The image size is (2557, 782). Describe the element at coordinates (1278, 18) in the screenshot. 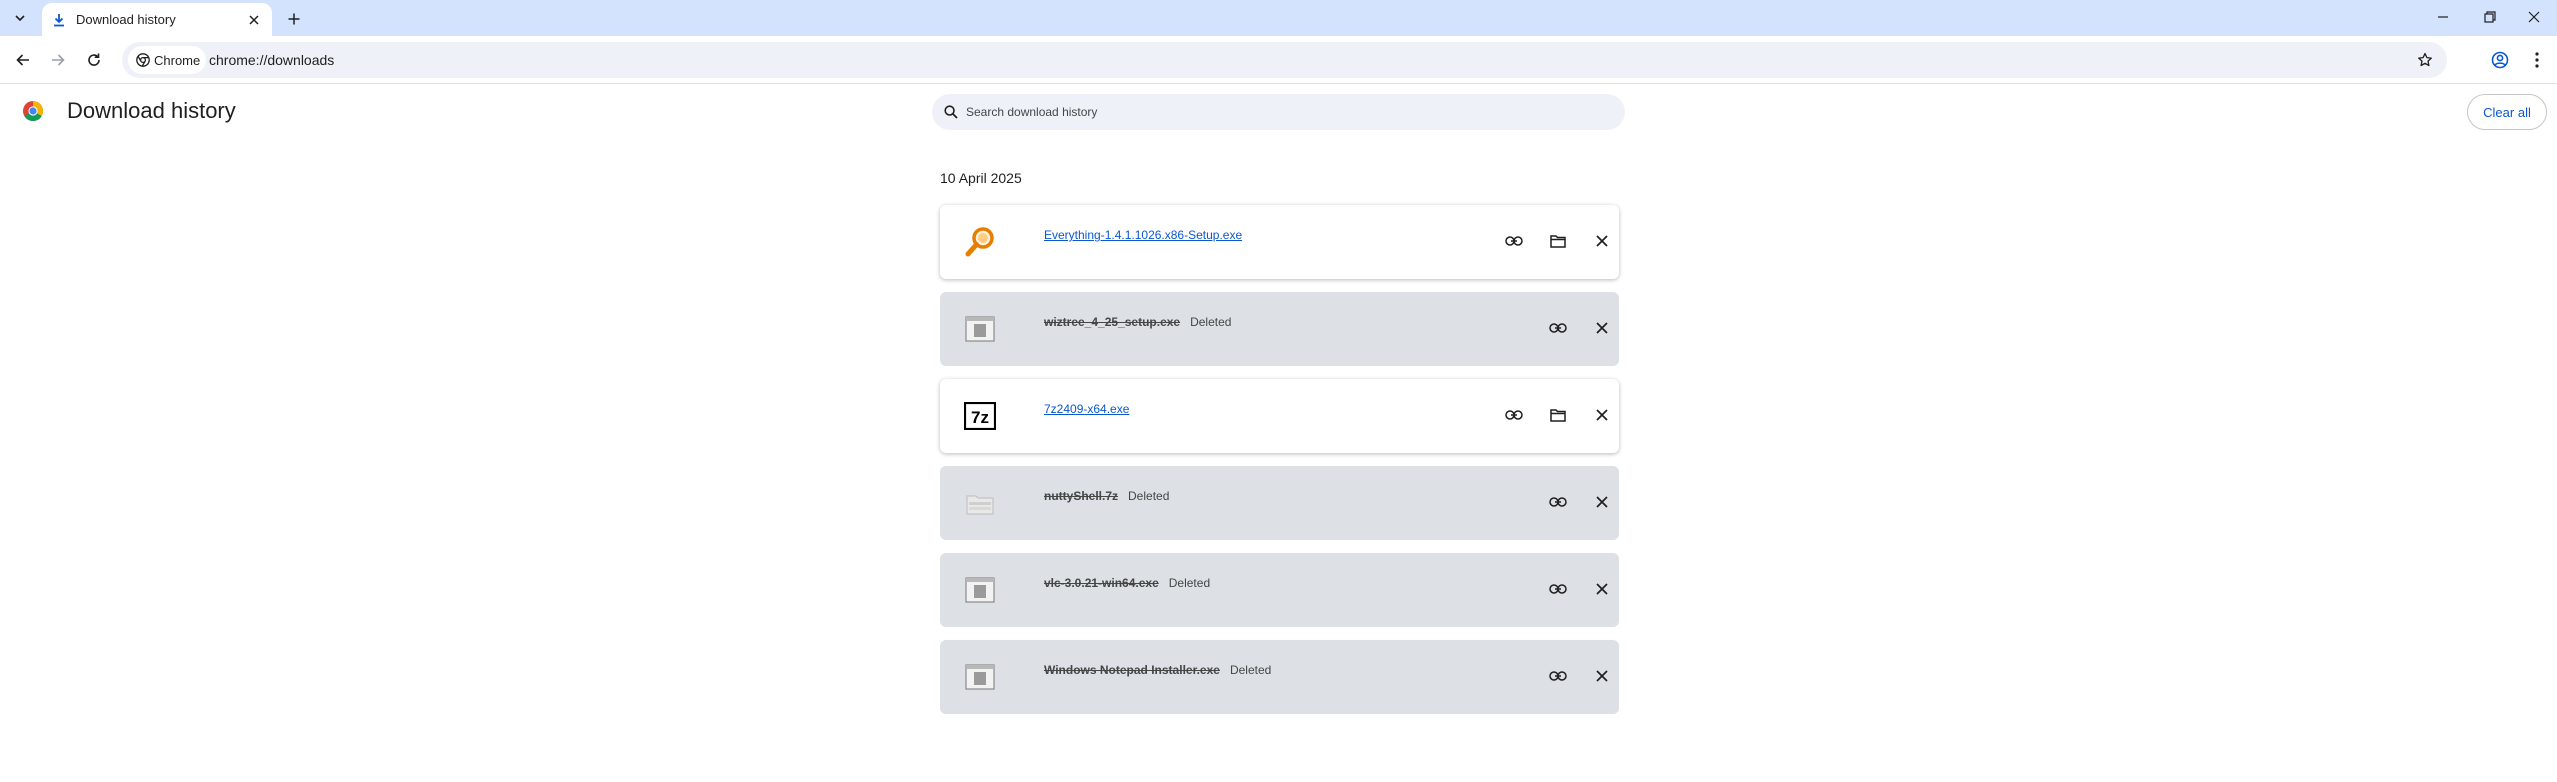

I see `tab-strip: Download history` at that location.